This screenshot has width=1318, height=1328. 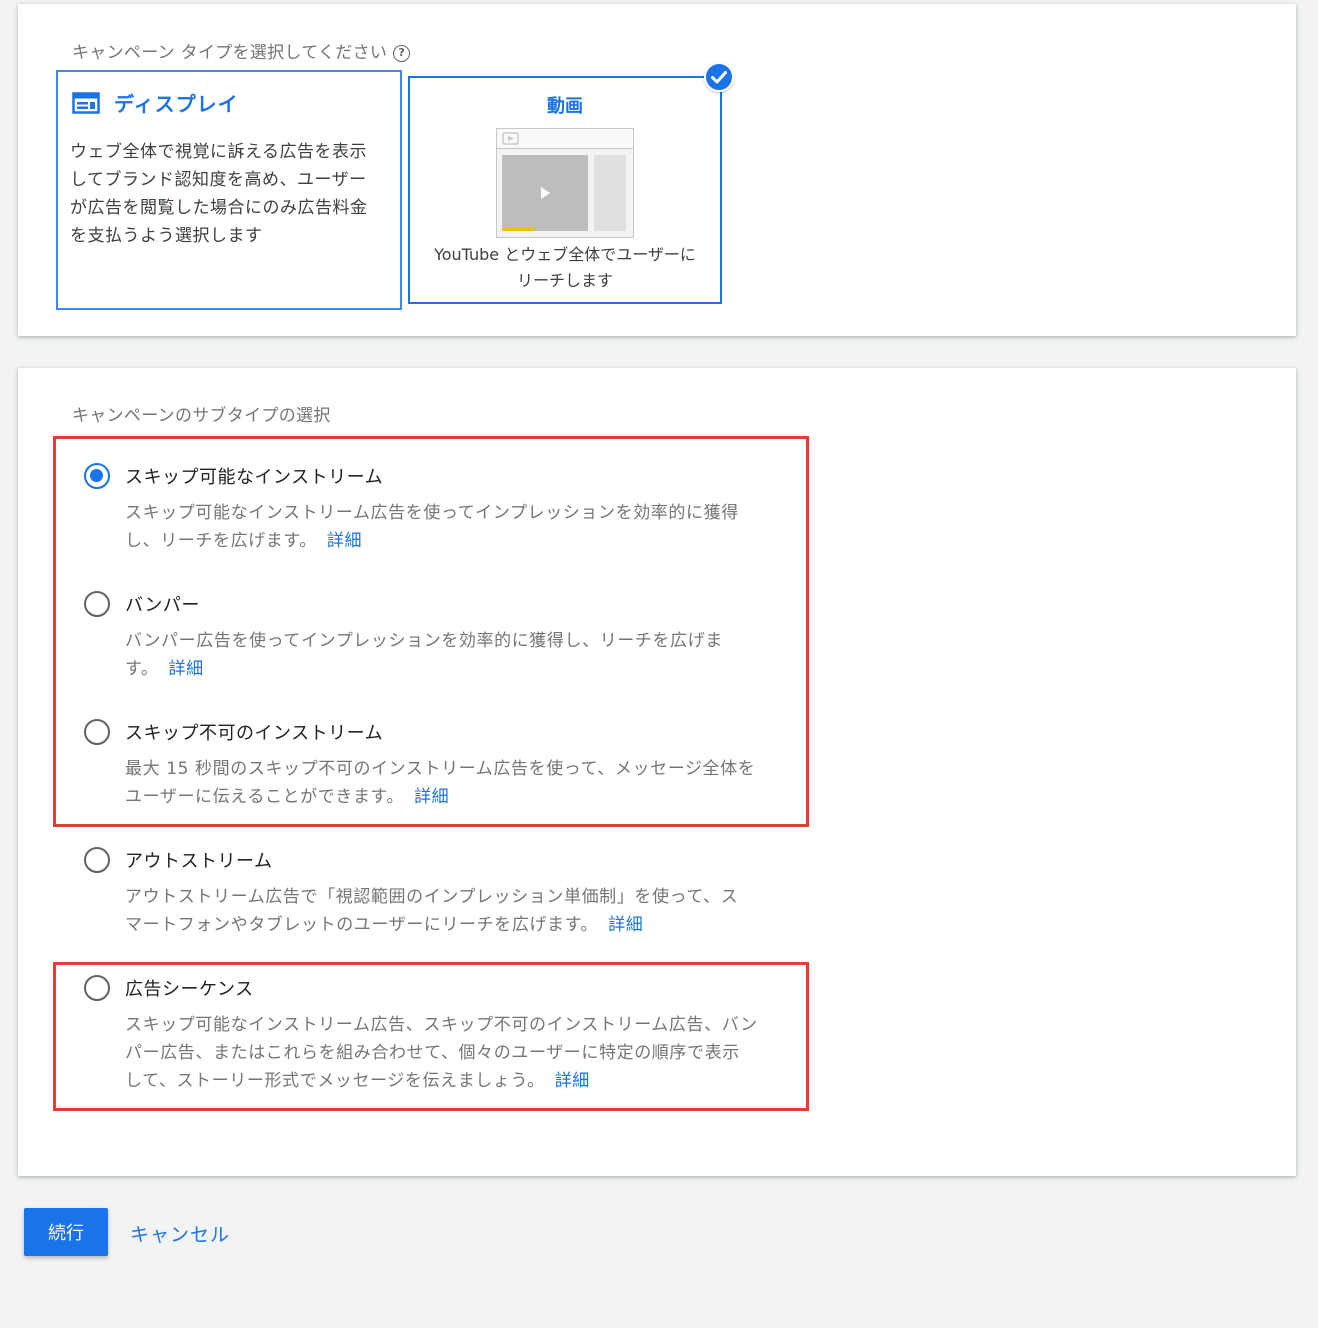 What do you see at coordinates (565, 183) in the screenshot?
I see `video-player-illustration` at bounding box center [565, 183].